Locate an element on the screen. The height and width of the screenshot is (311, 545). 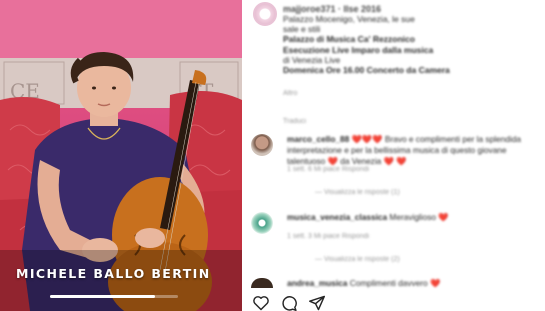
post-actions is located at coordinates (289, 303).